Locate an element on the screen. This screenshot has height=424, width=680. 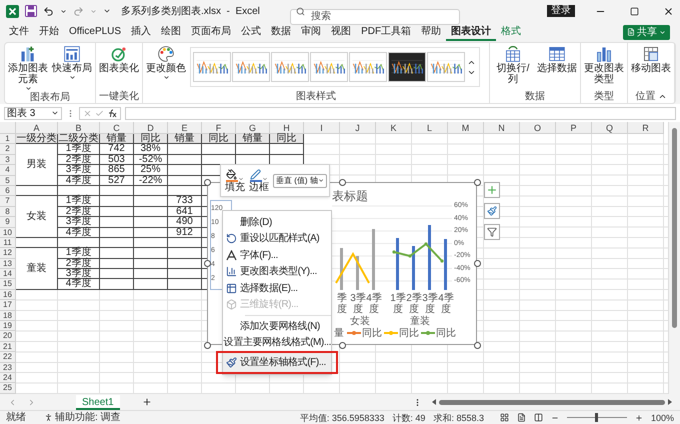
ribbon-group-label: 位置 is located at coordinates (646, 96).